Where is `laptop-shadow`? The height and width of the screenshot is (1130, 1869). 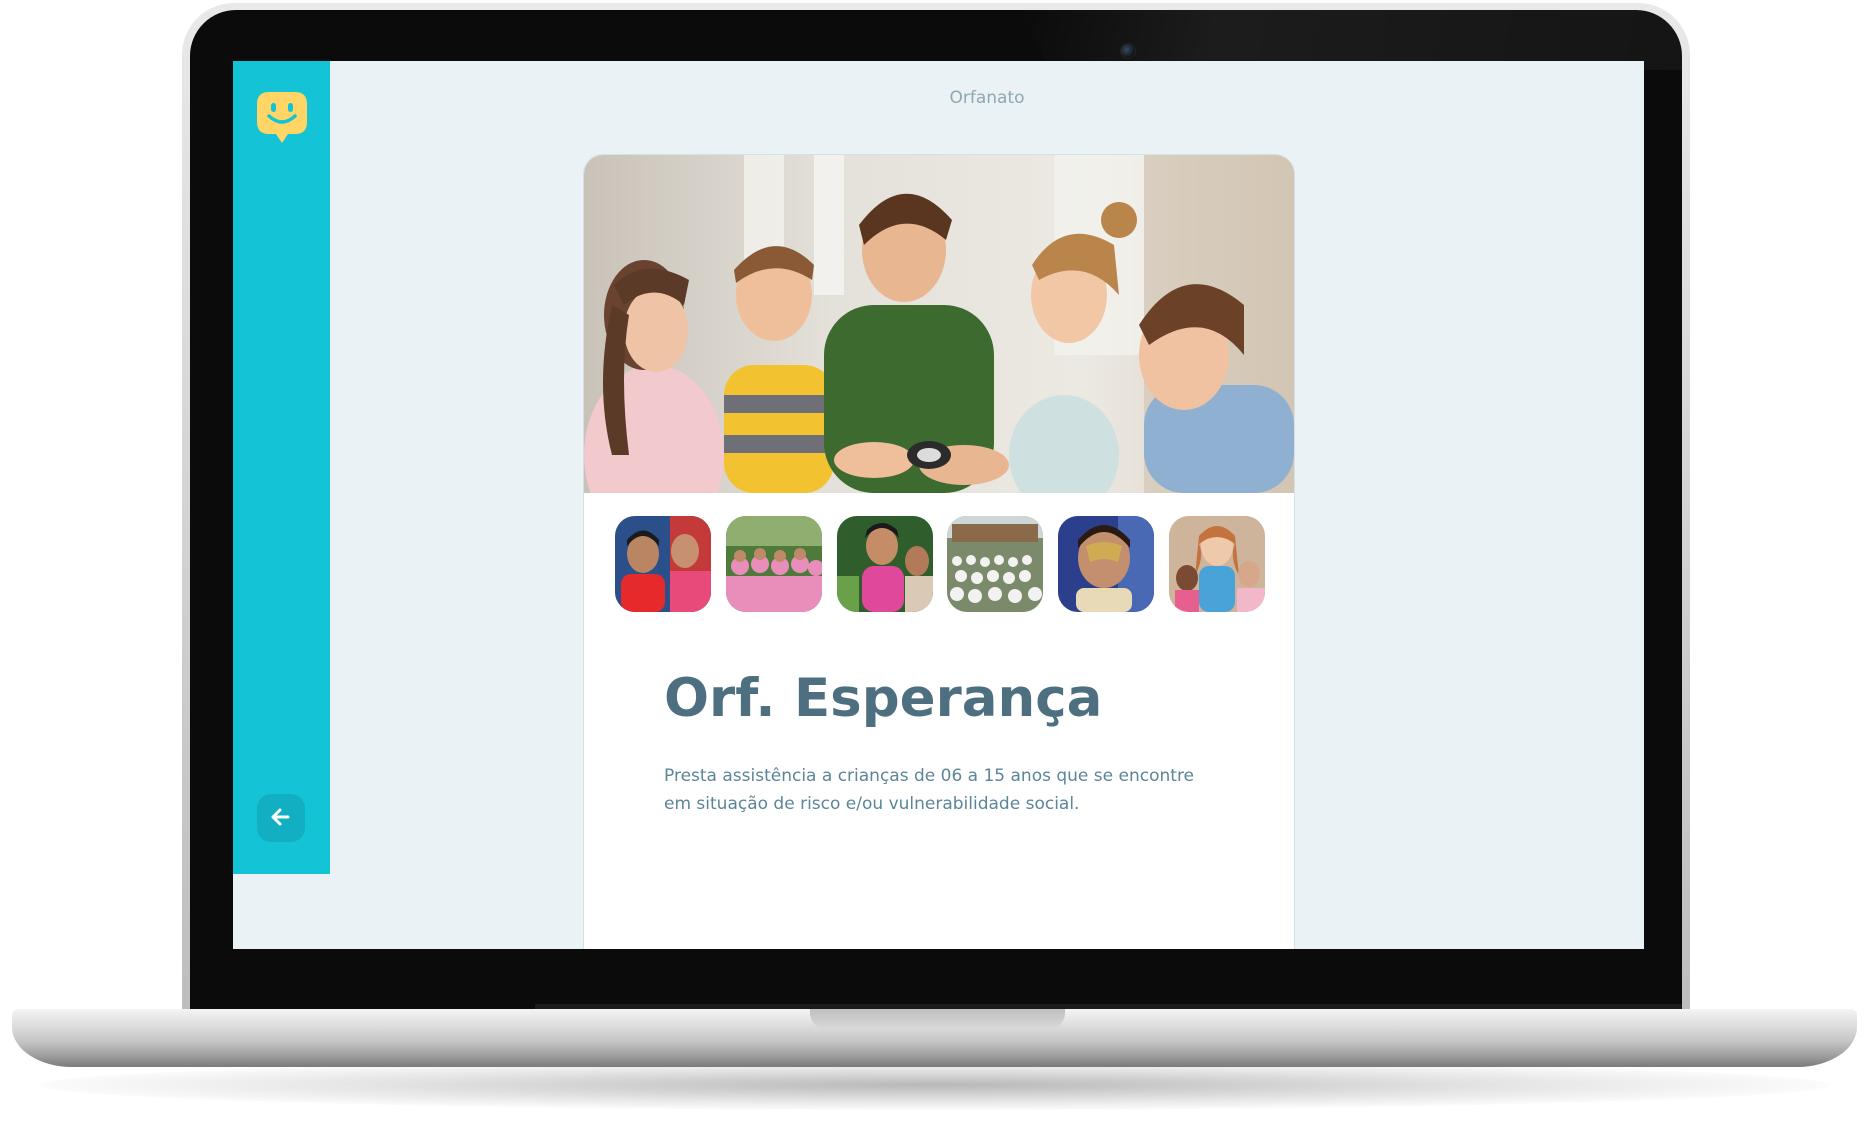
laptop-shadow is located at coordinates (935, 1085).